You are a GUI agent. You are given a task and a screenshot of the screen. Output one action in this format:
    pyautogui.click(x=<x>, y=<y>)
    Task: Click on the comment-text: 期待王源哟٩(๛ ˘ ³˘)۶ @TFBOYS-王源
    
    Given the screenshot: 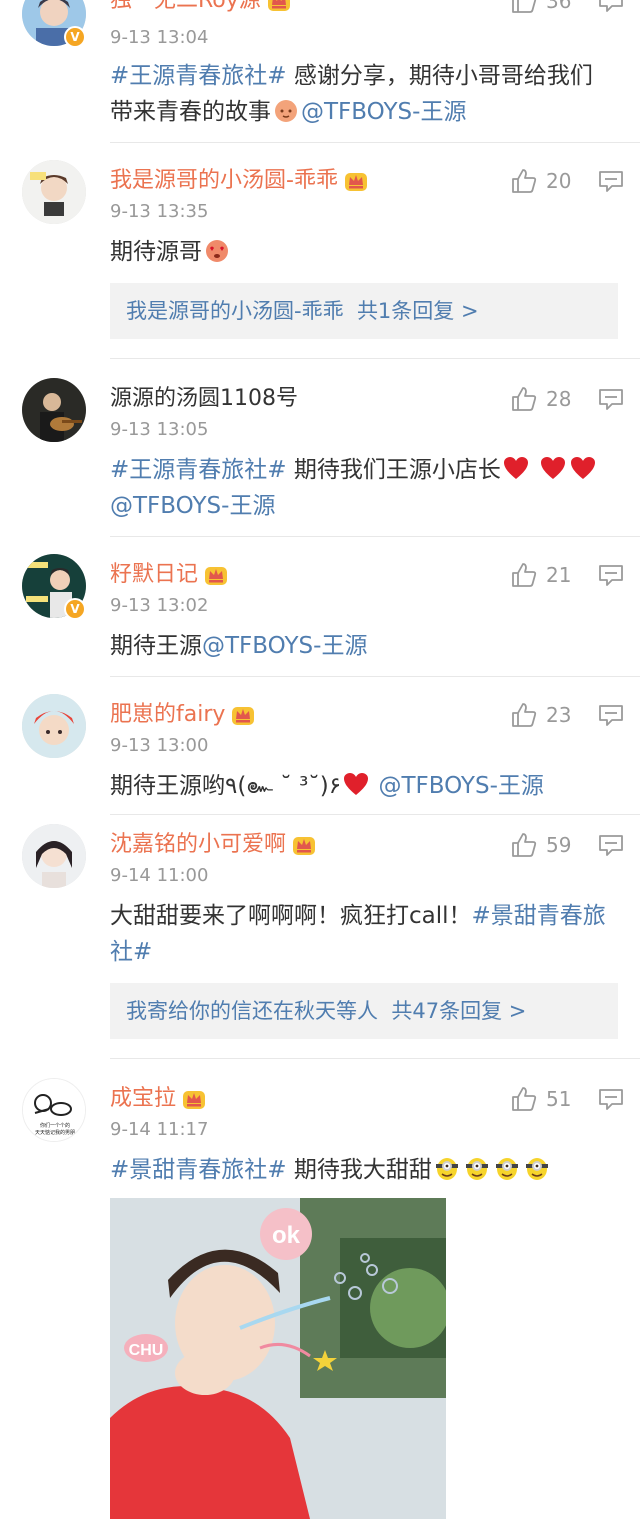 What is the action you would take?
    pyautogui.click(x=362, y=786)
    